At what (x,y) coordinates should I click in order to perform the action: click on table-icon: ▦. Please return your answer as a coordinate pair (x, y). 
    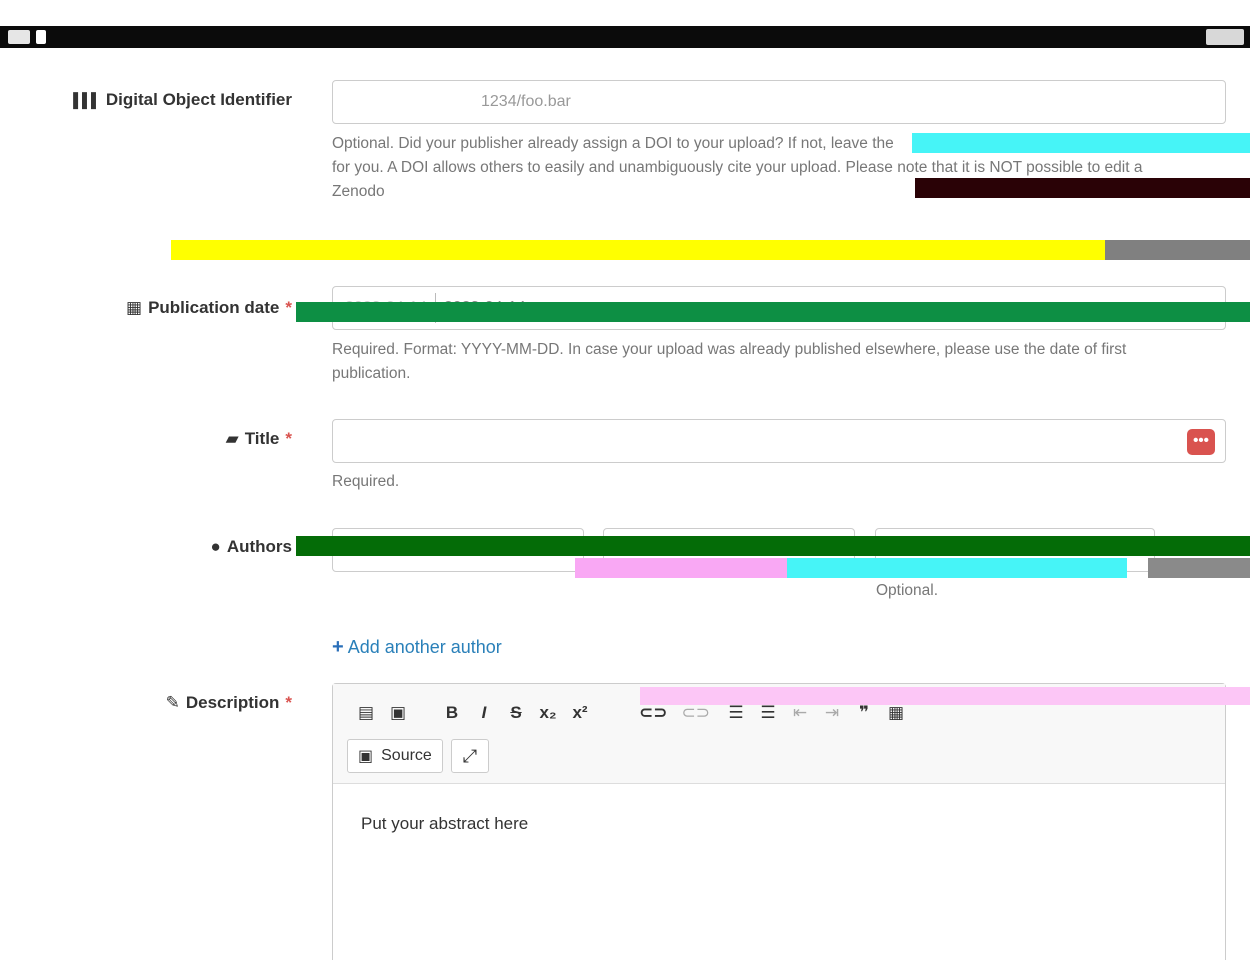
    Looking at the image, I should click on (896, 713).